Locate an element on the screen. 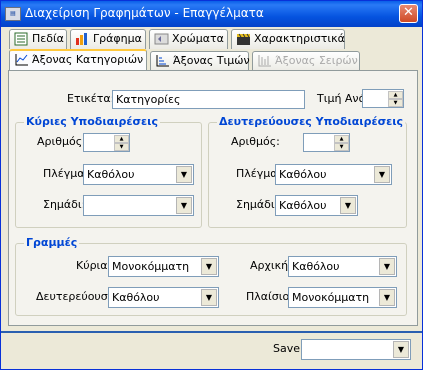  save-label: Save is located at coordinates (287, 348).